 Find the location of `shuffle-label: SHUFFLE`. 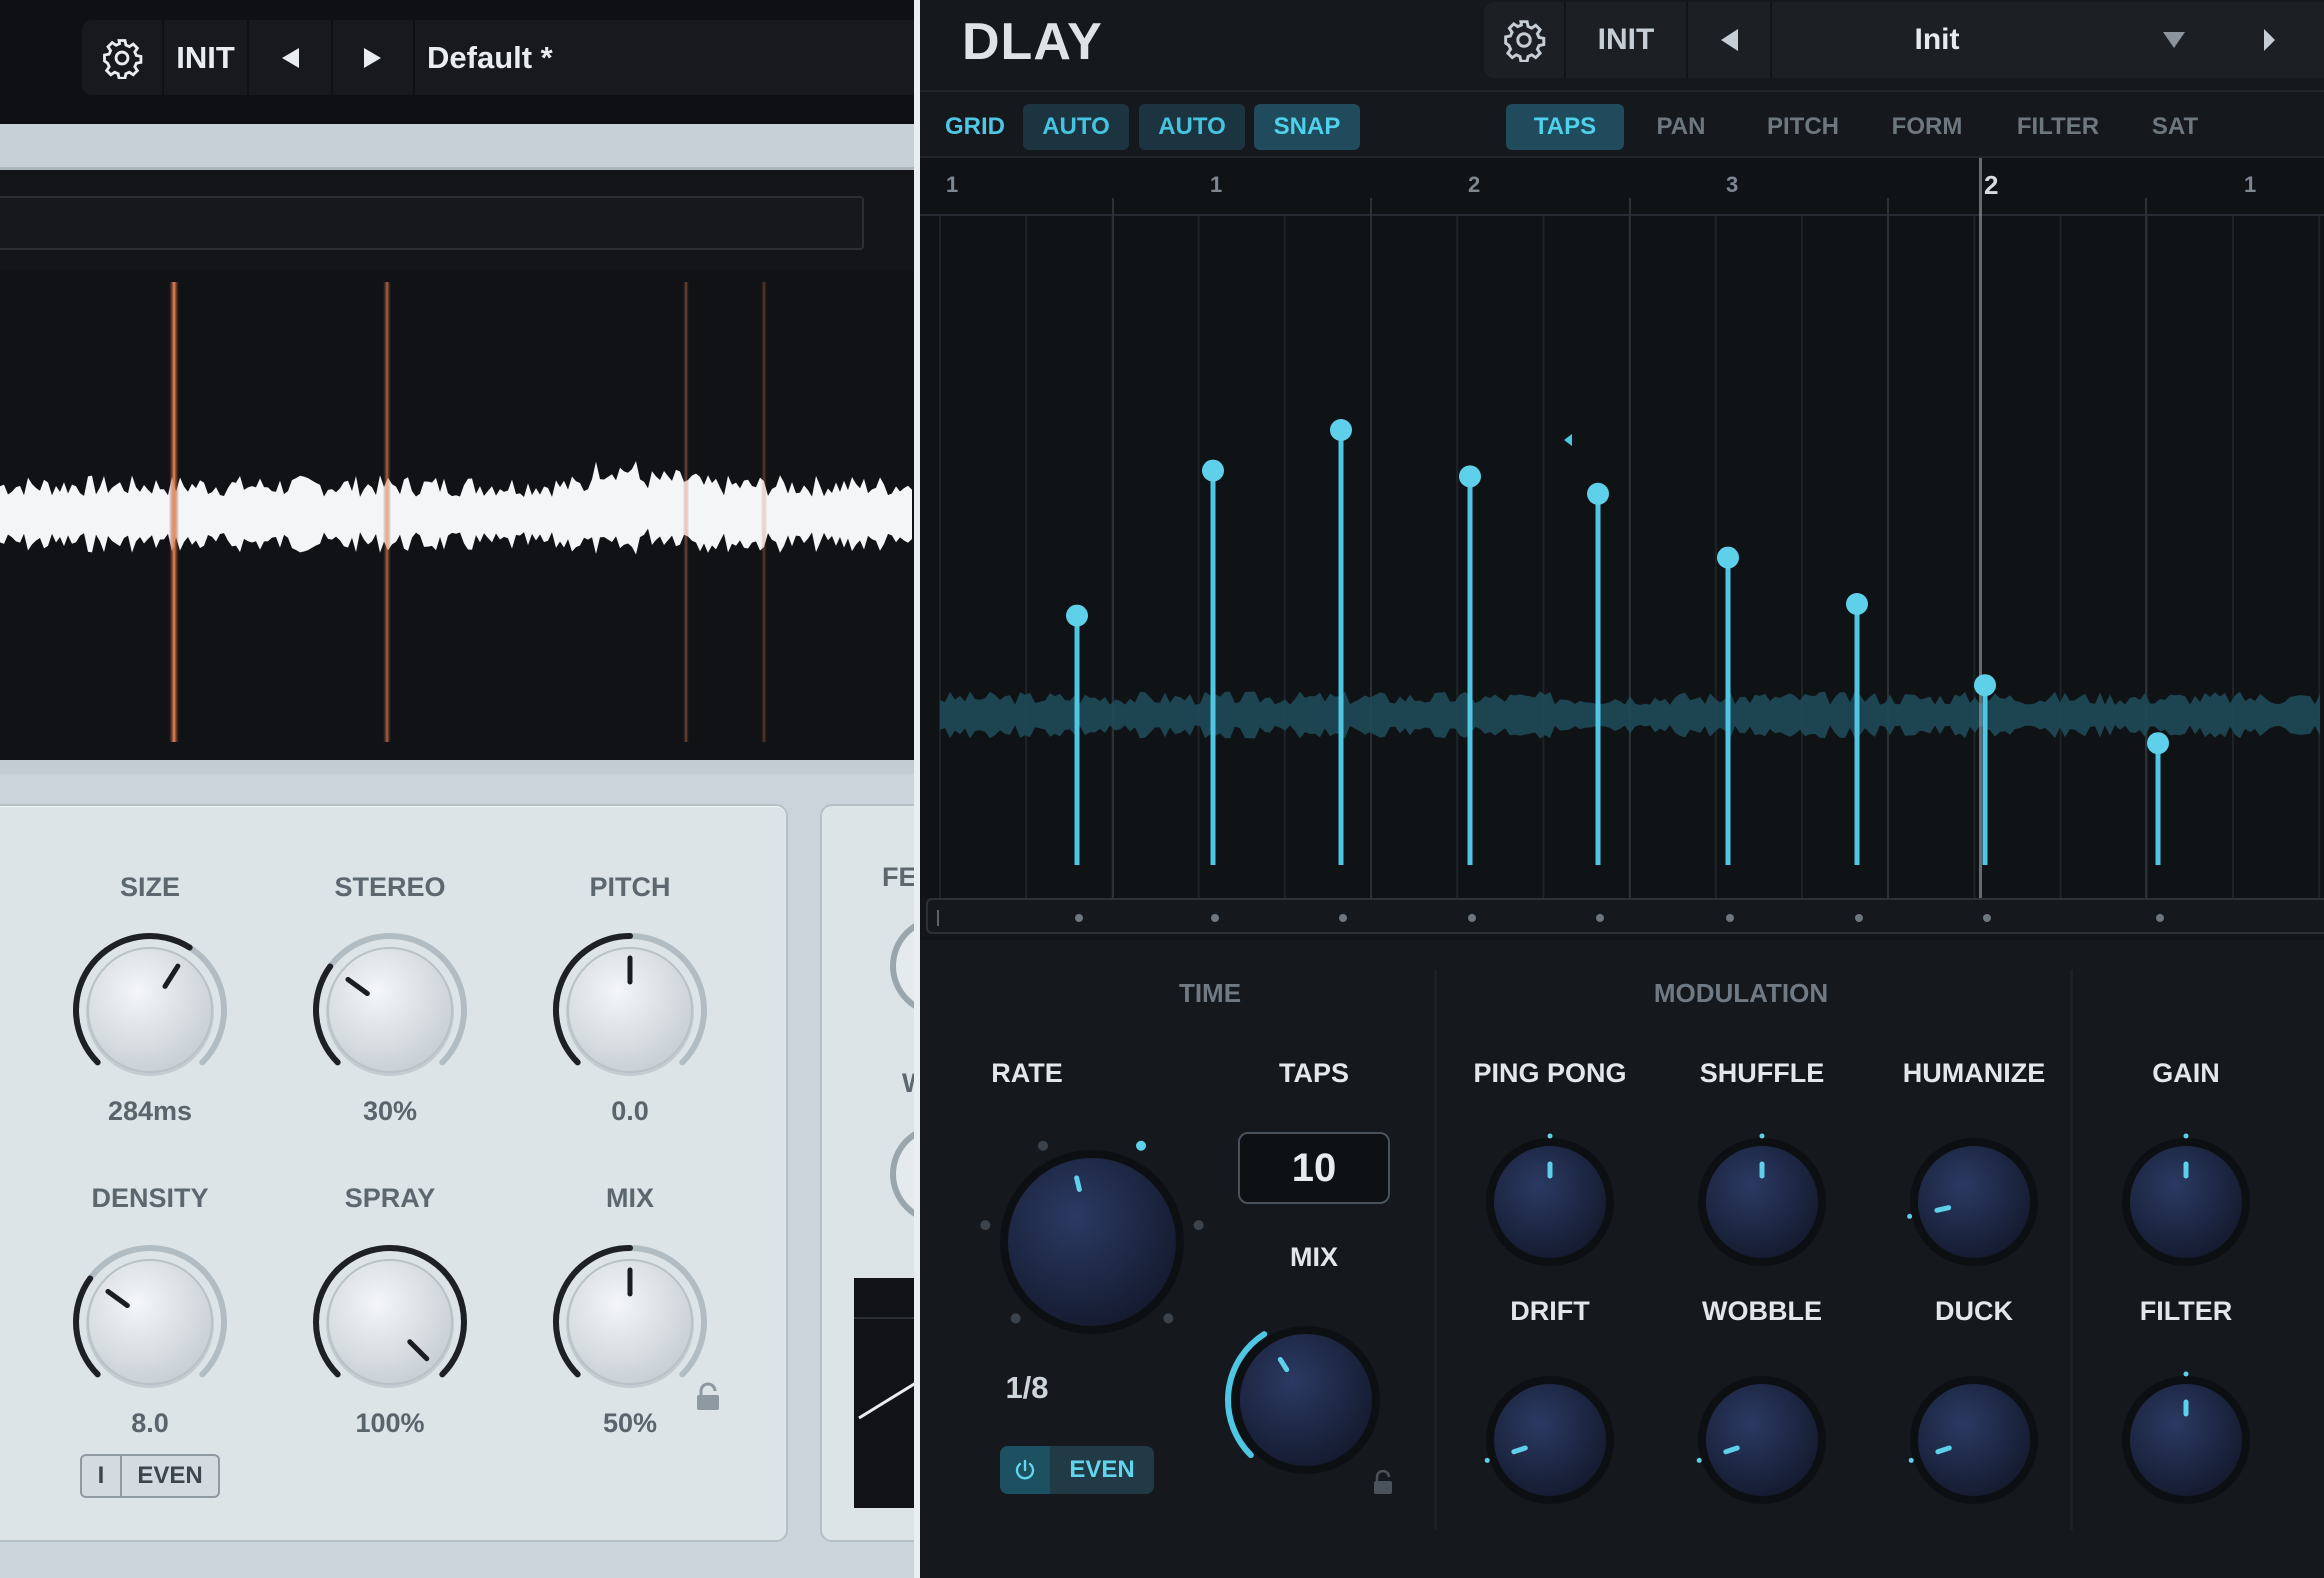

shuffle-label: SHUFFLE is located at coordinates (1762, 1073).